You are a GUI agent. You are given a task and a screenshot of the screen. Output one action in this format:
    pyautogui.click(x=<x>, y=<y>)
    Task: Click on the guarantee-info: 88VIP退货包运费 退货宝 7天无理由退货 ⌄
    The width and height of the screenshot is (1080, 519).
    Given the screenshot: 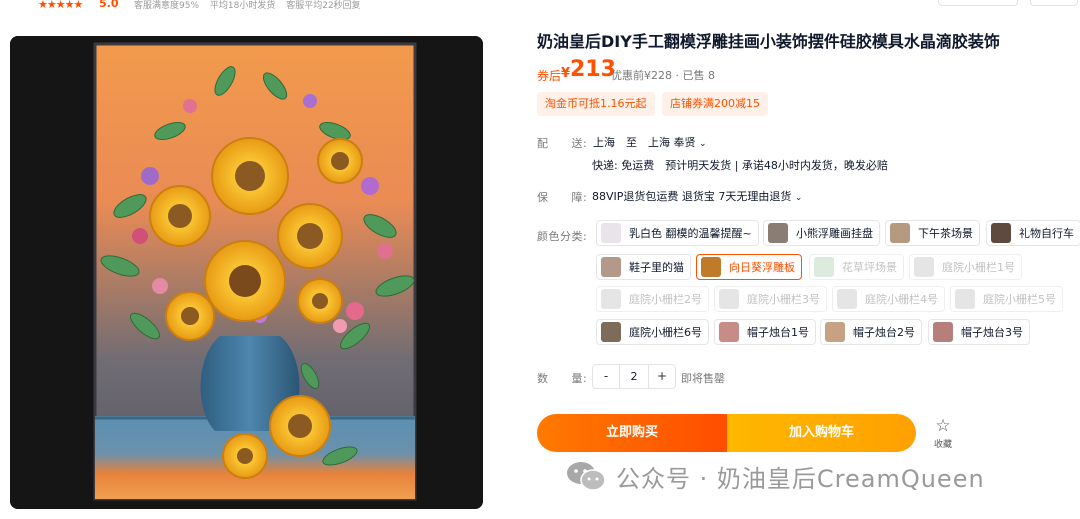 What is the action you would take?
    pyautogui.click(x=697, y=196)
    